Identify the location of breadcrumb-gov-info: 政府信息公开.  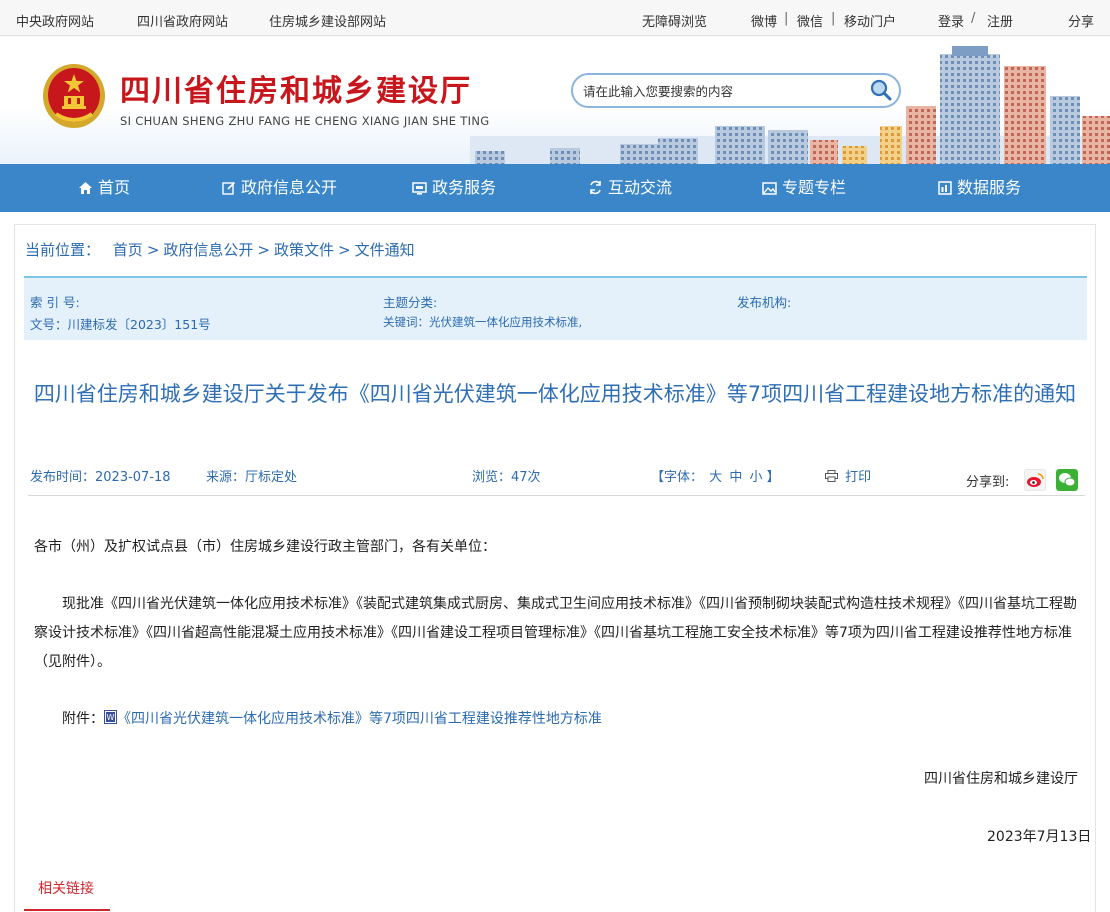
(208, 250).